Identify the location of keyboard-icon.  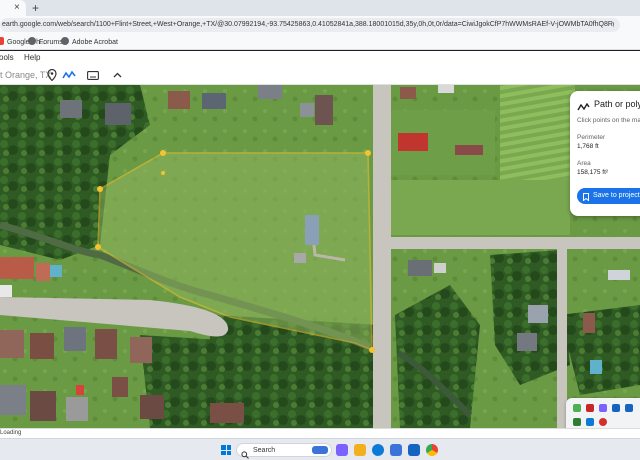
(93, 75).